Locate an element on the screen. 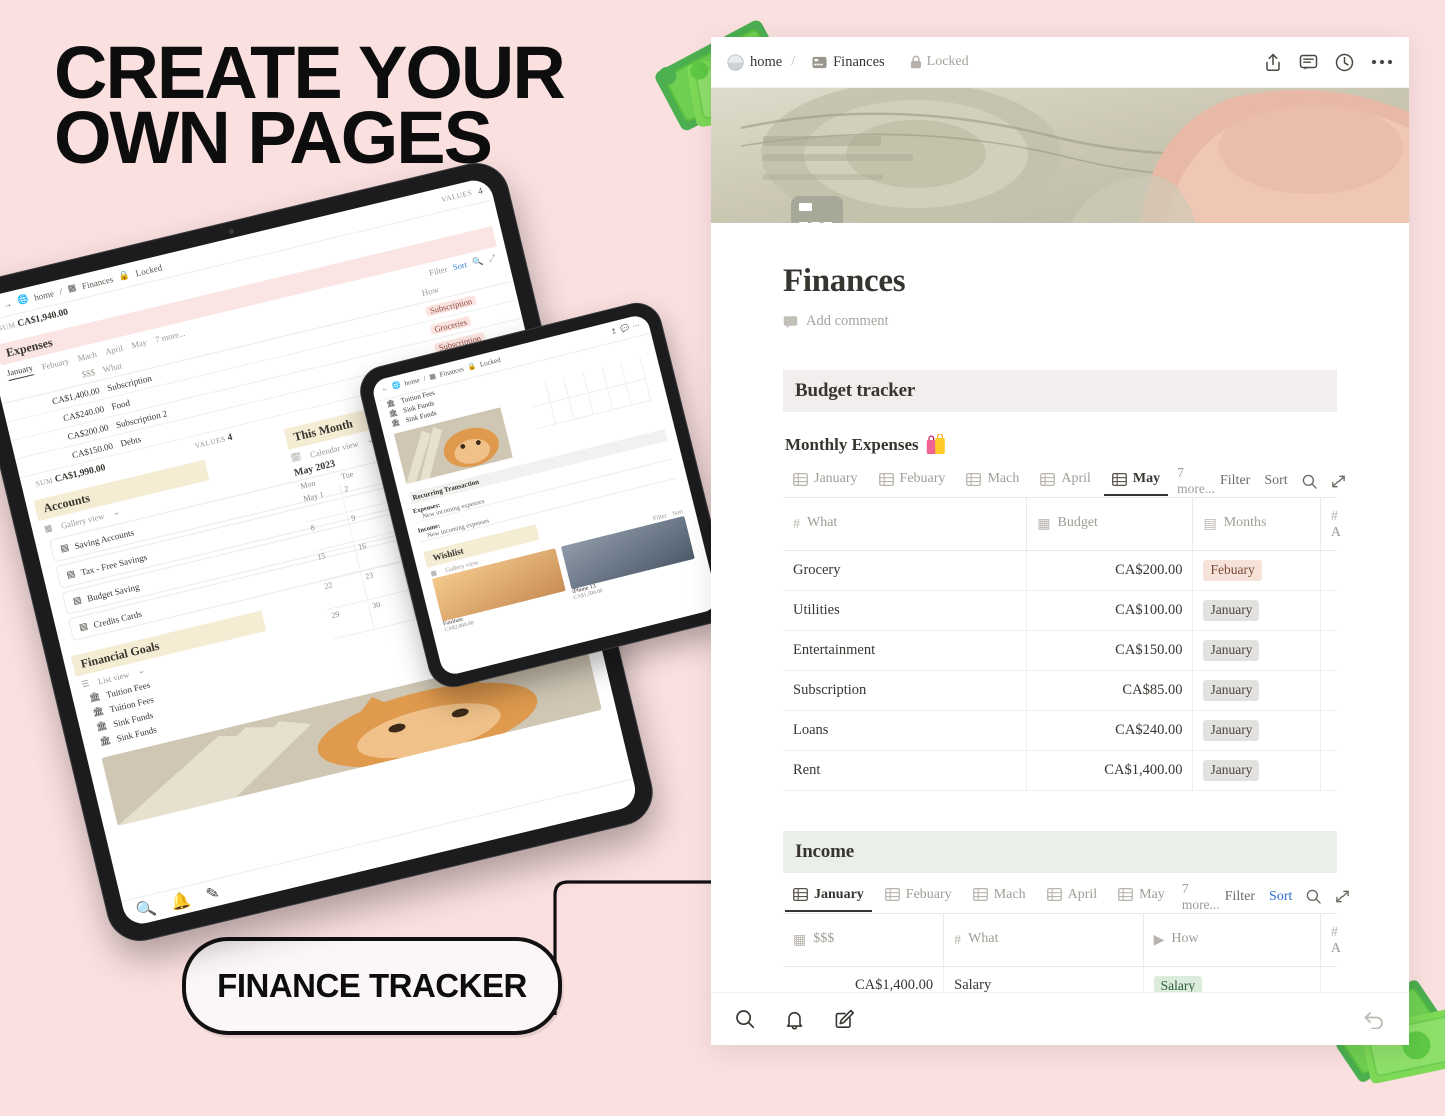 This screenshot has width=1445, height=1116. table-row: Entertainment CA$150.00 January is located at coordinates (1060, 650).